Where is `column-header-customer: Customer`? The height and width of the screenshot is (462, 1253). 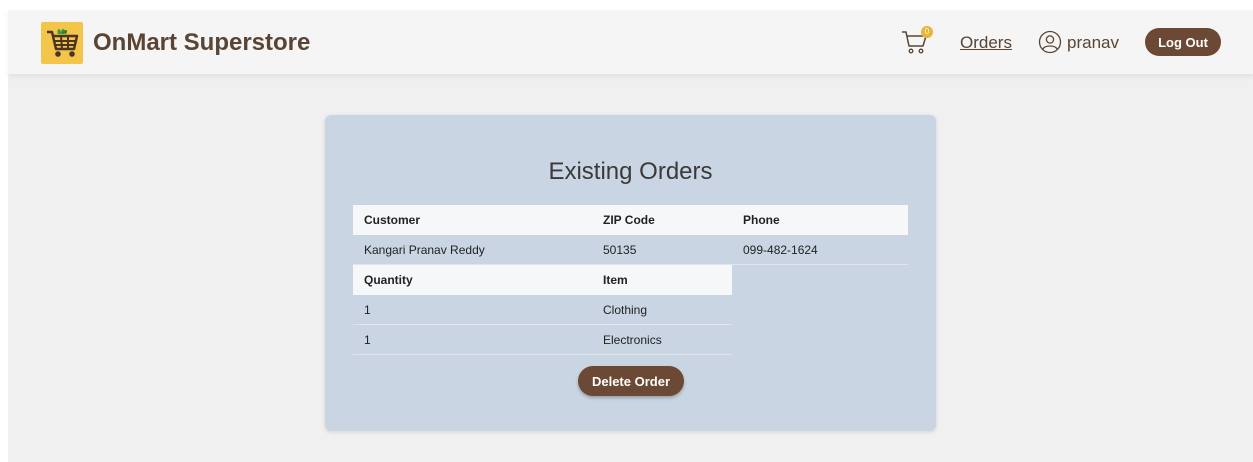 column-header-customer: Customer is located at coordinates (392, 220).